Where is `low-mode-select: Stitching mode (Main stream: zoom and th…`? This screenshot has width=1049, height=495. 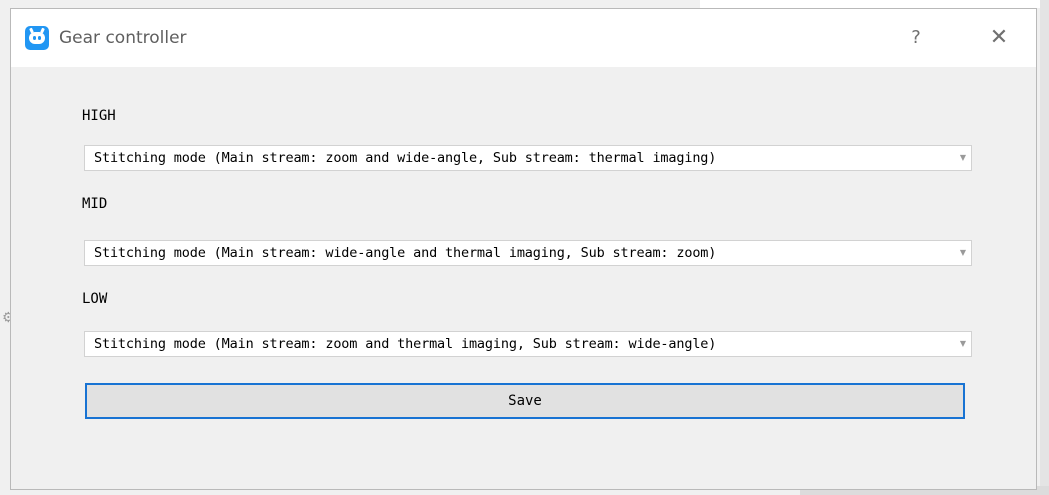 low-mode-select: Stitching mode (Main stream: zoom and th… is located at coordinates (528, 344).